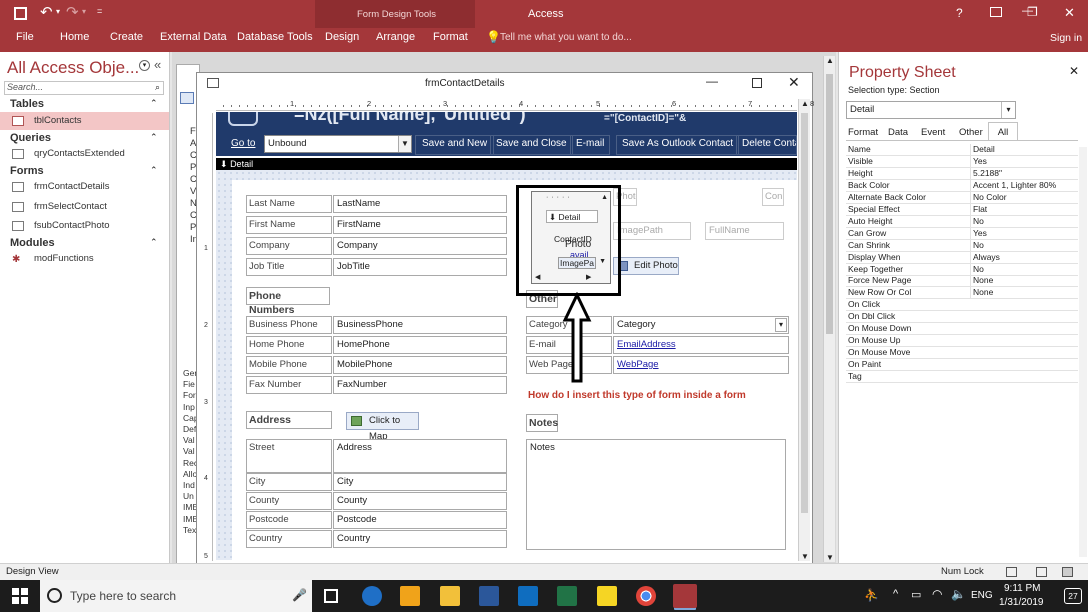 Image resolution: width=1088 pixels, height=612 pixels. Describe the element at coordinates (84, 154) in the screenshot. I see `nav-item-qrycontactsextended: qryContactsExtended` at that location.